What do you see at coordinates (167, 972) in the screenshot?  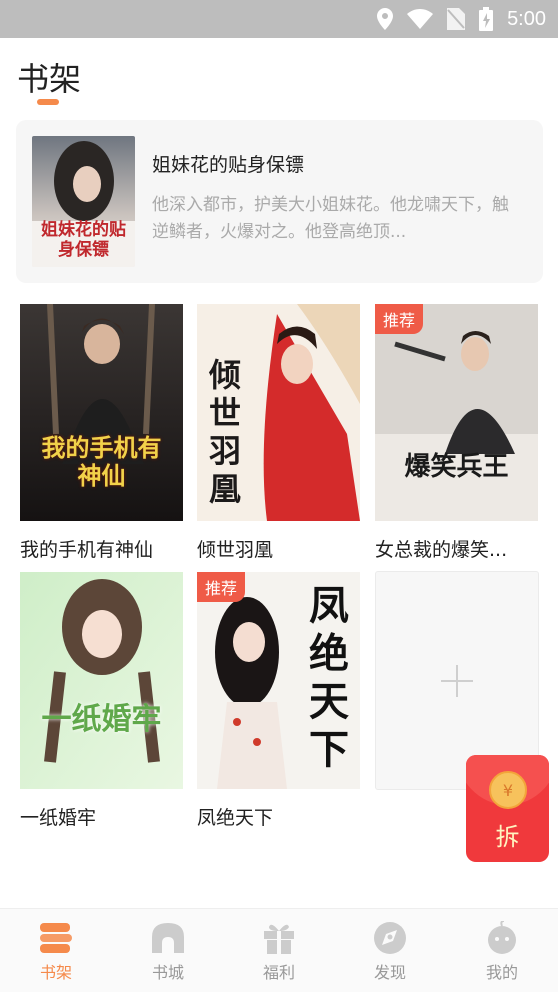 I see `tab-label: 书城` at bounding box center [167, 972].